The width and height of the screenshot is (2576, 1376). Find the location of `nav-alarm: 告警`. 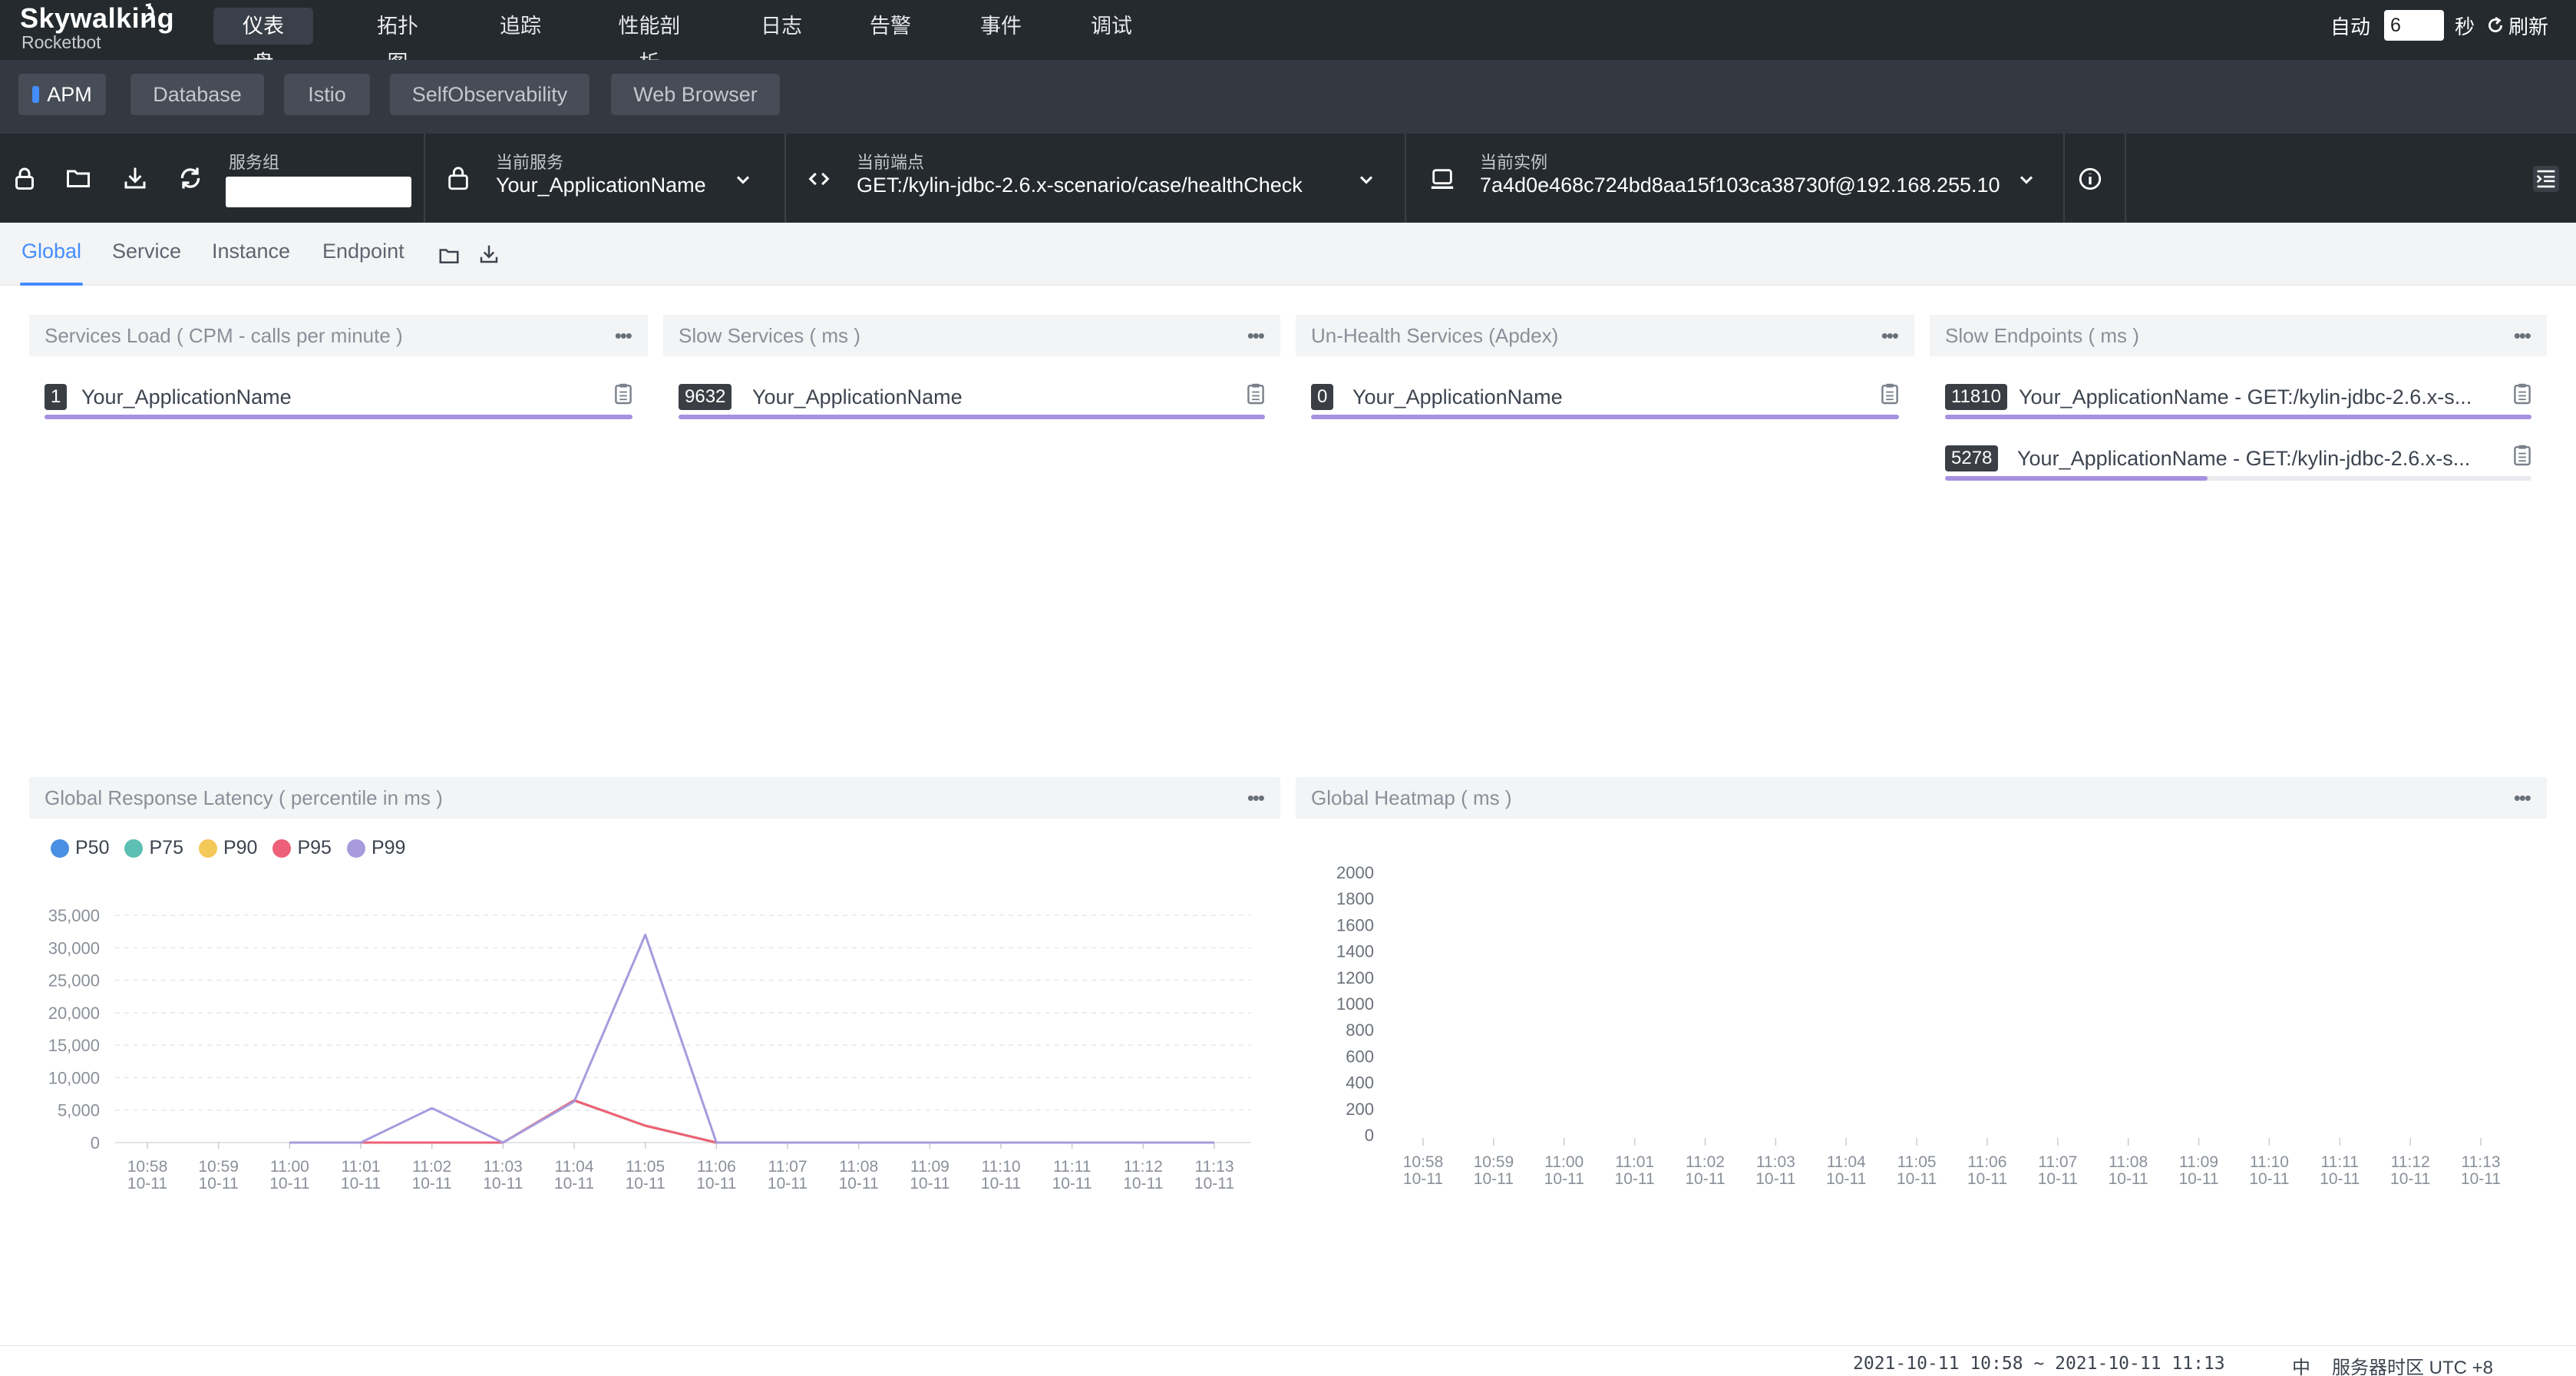

nav-alarm: 告警 is located at coordinates (890, 27).